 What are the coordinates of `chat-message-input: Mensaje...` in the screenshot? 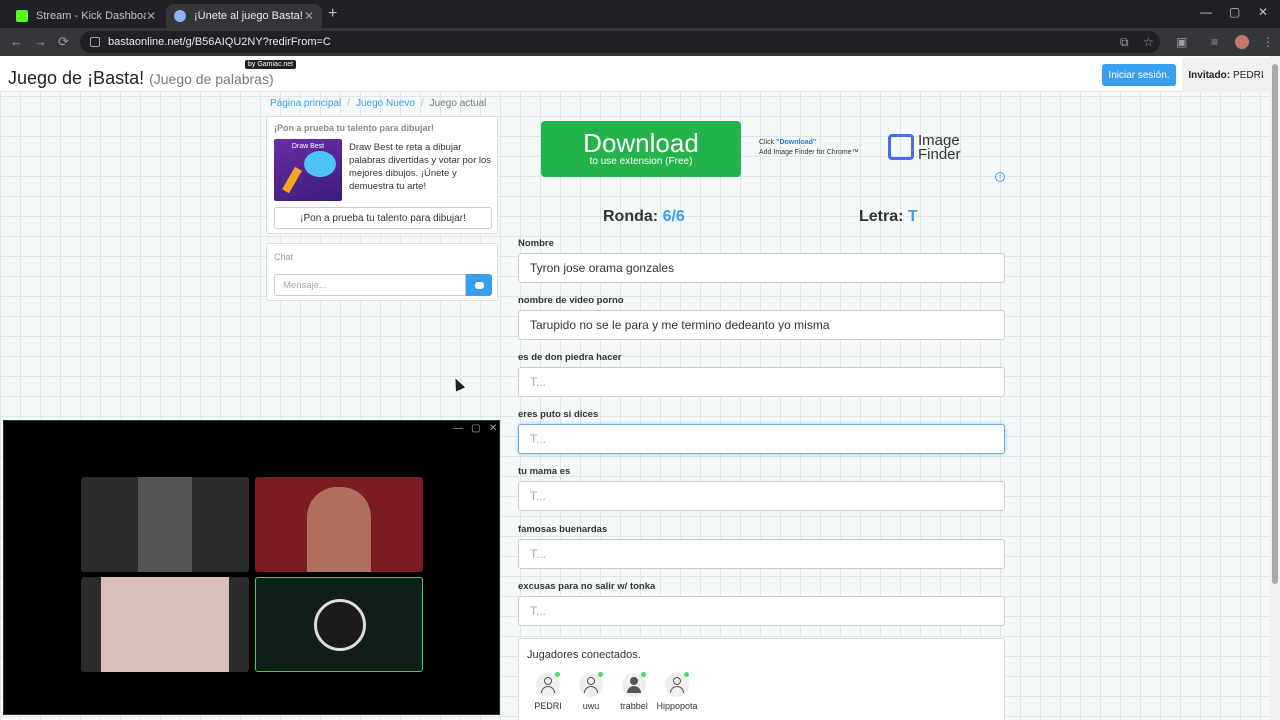 It's located at (370, 285).